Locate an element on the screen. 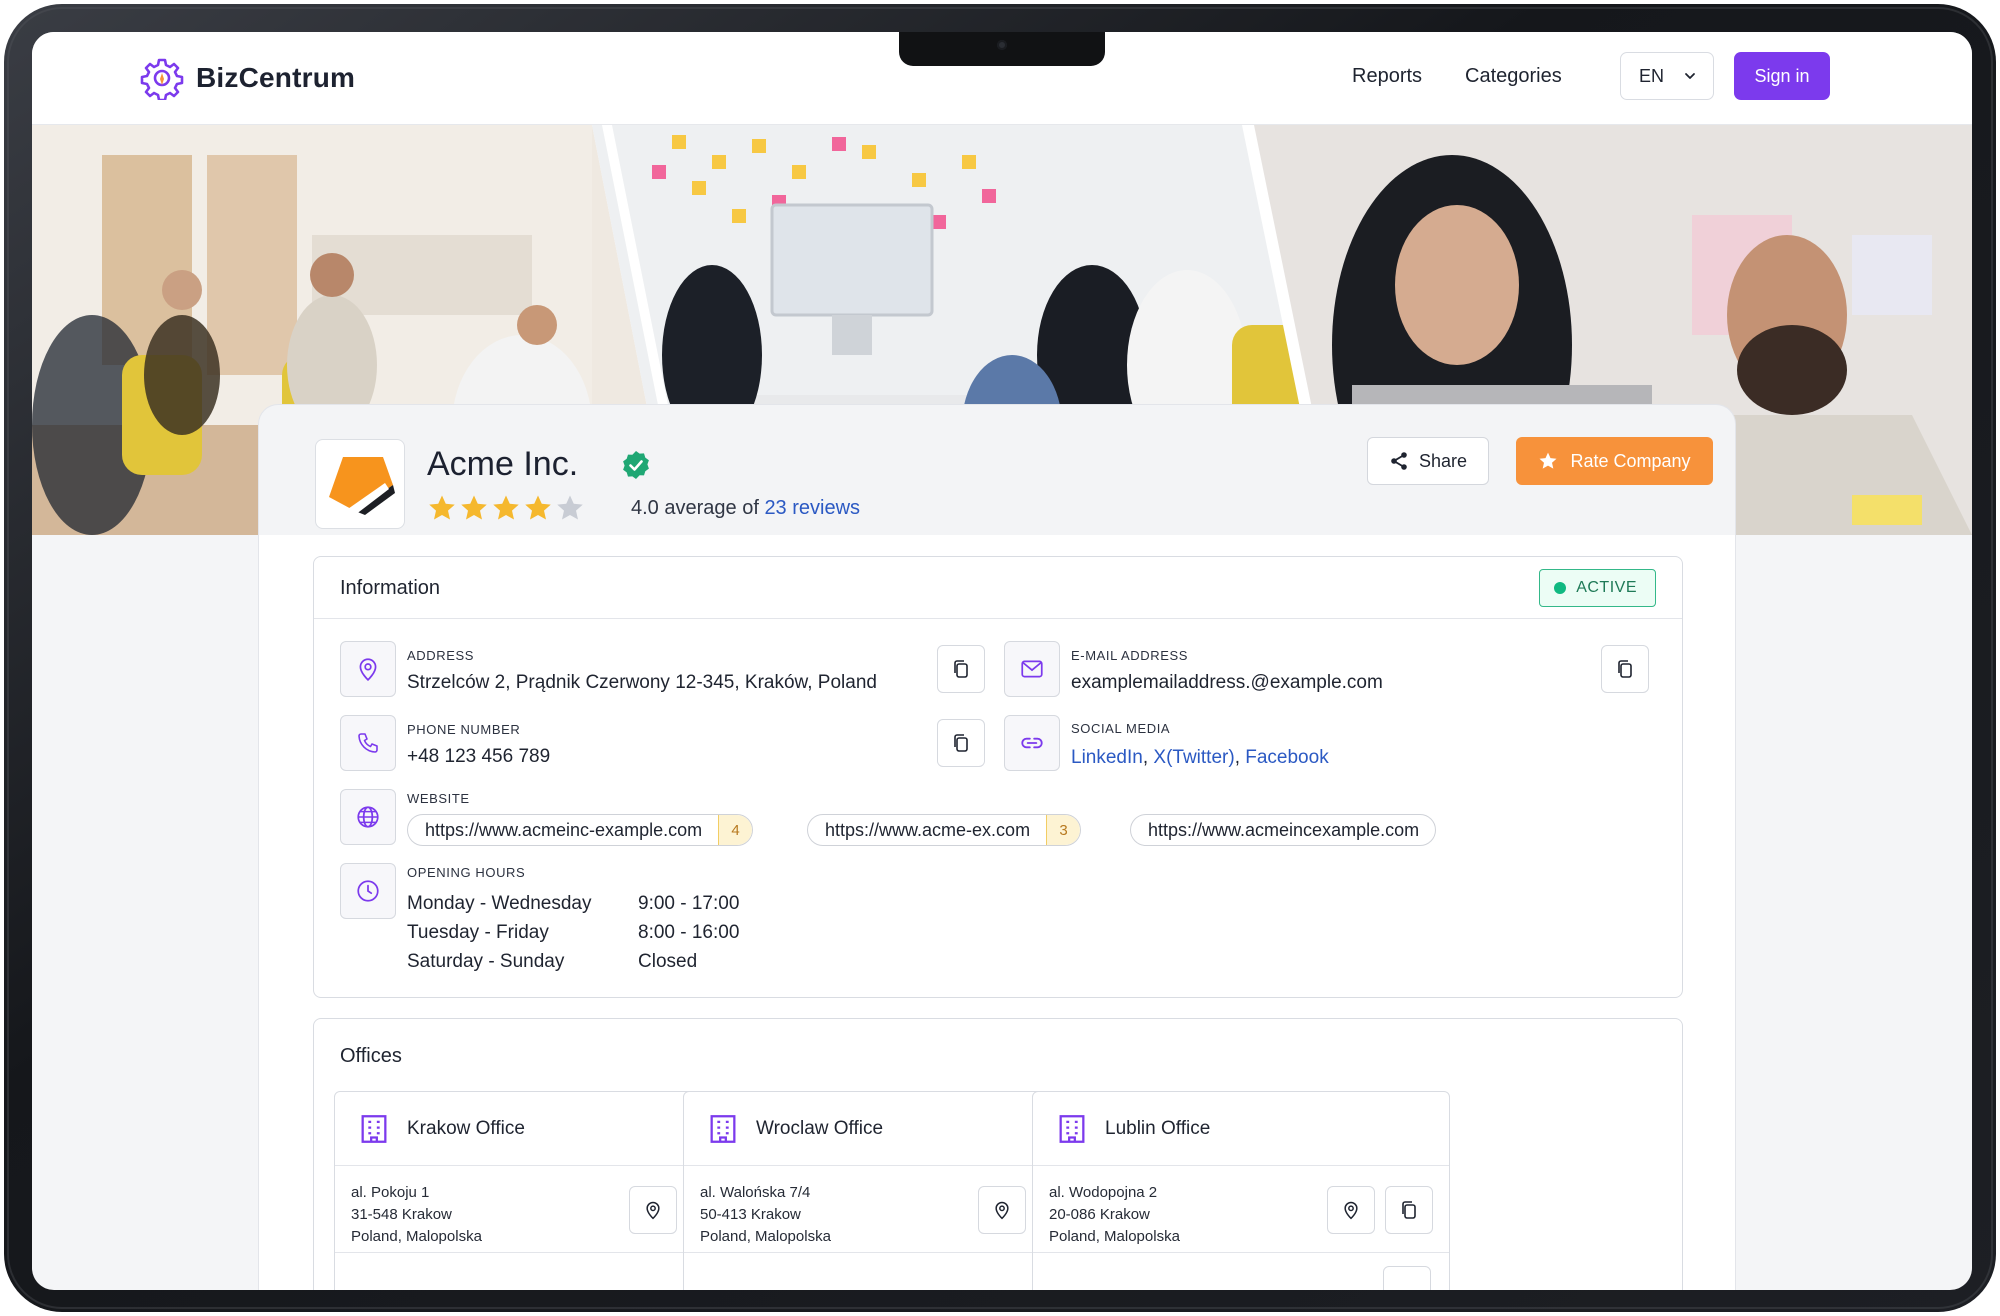 This screenshot has height=1316, width=2000. website-count-badge: 4 is located at coordinates (735, 830).